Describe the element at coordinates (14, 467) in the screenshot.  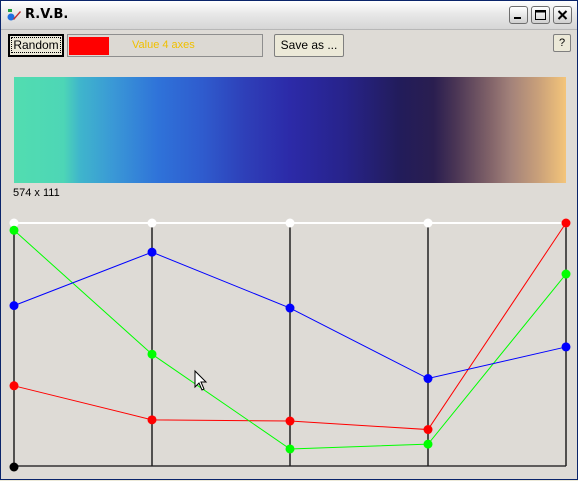
I see `origin-marker` at that location.